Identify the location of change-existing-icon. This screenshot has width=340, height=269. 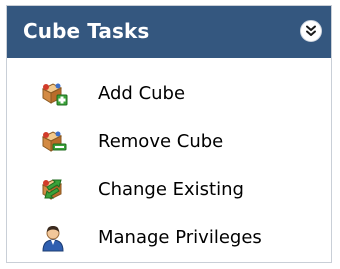
(53, 189).